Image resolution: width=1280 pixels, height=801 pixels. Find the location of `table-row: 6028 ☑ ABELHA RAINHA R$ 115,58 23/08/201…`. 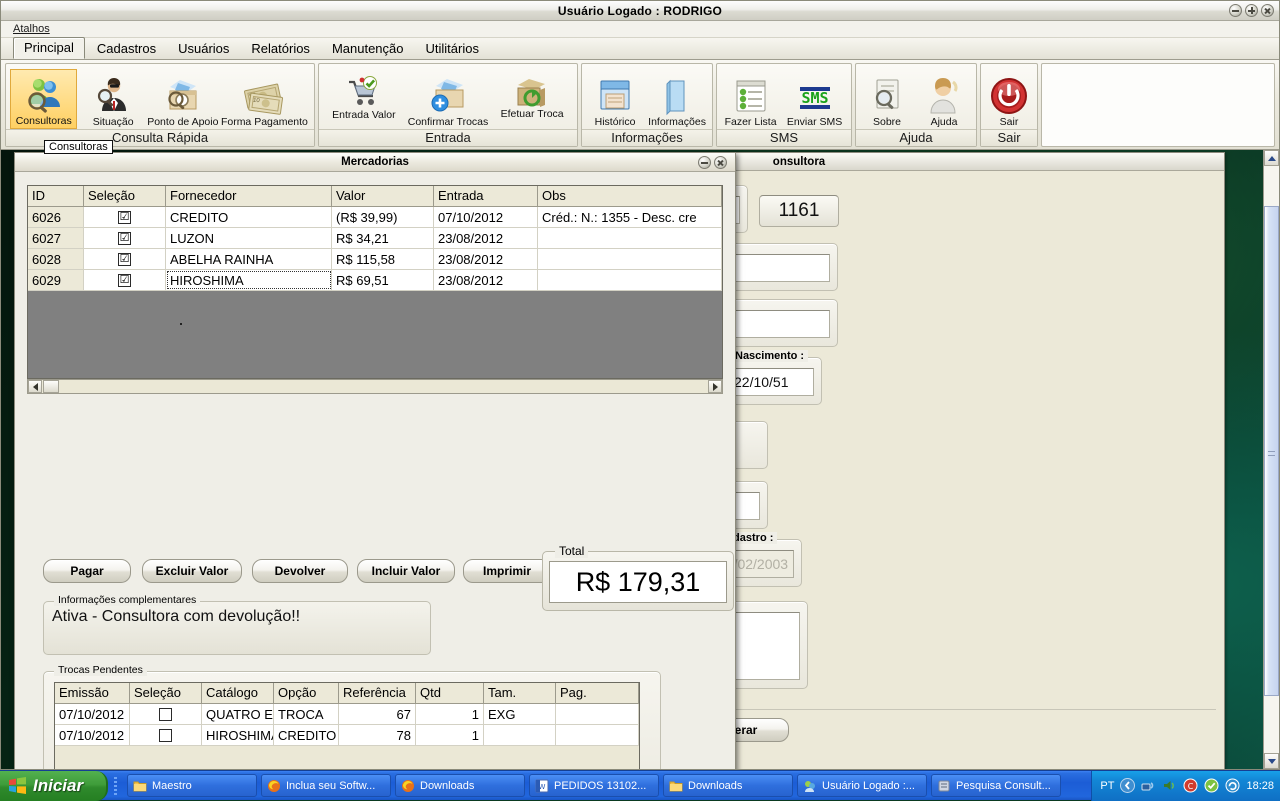

table-row: 6028 ☑ ABELHA RAINHA R$ 115,58 23/08/201… is located at coordinates (375, 259).